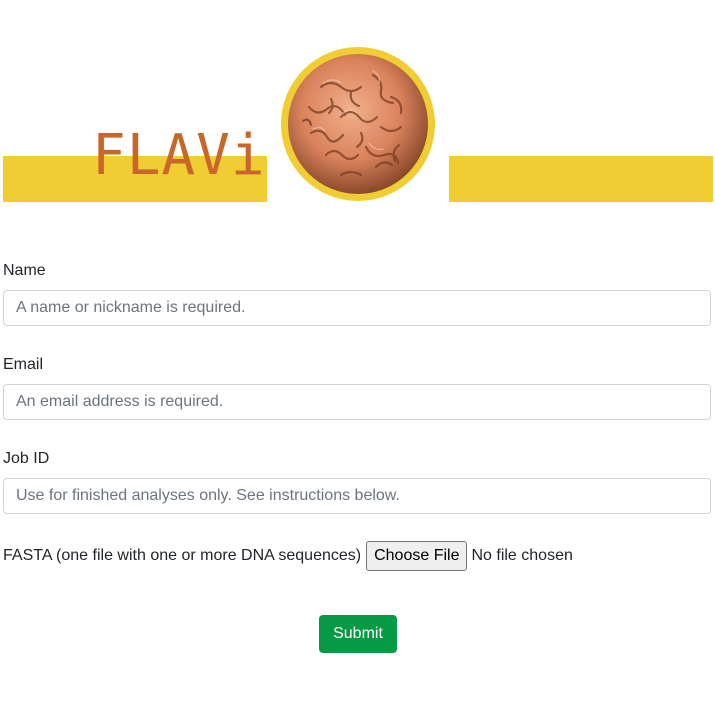 This screenshot has height=715, width=715. Describe the element at coordinates (24, 270) in the screenshot. I see `name-label: Name` at that location.